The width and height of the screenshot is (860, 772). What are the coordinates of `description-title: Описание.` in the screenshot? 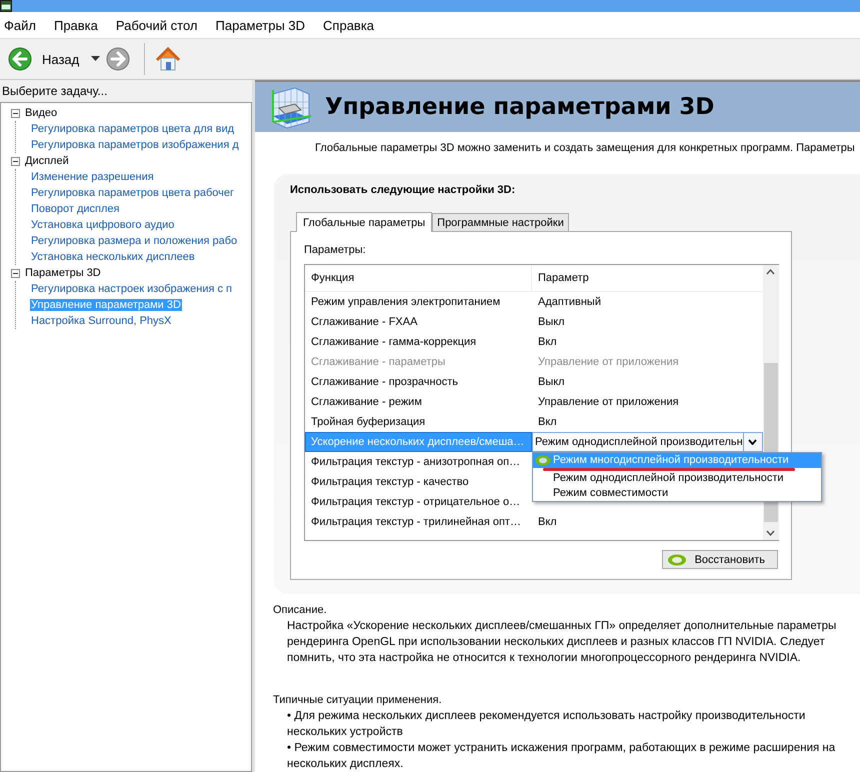 It's located at (300, 610).